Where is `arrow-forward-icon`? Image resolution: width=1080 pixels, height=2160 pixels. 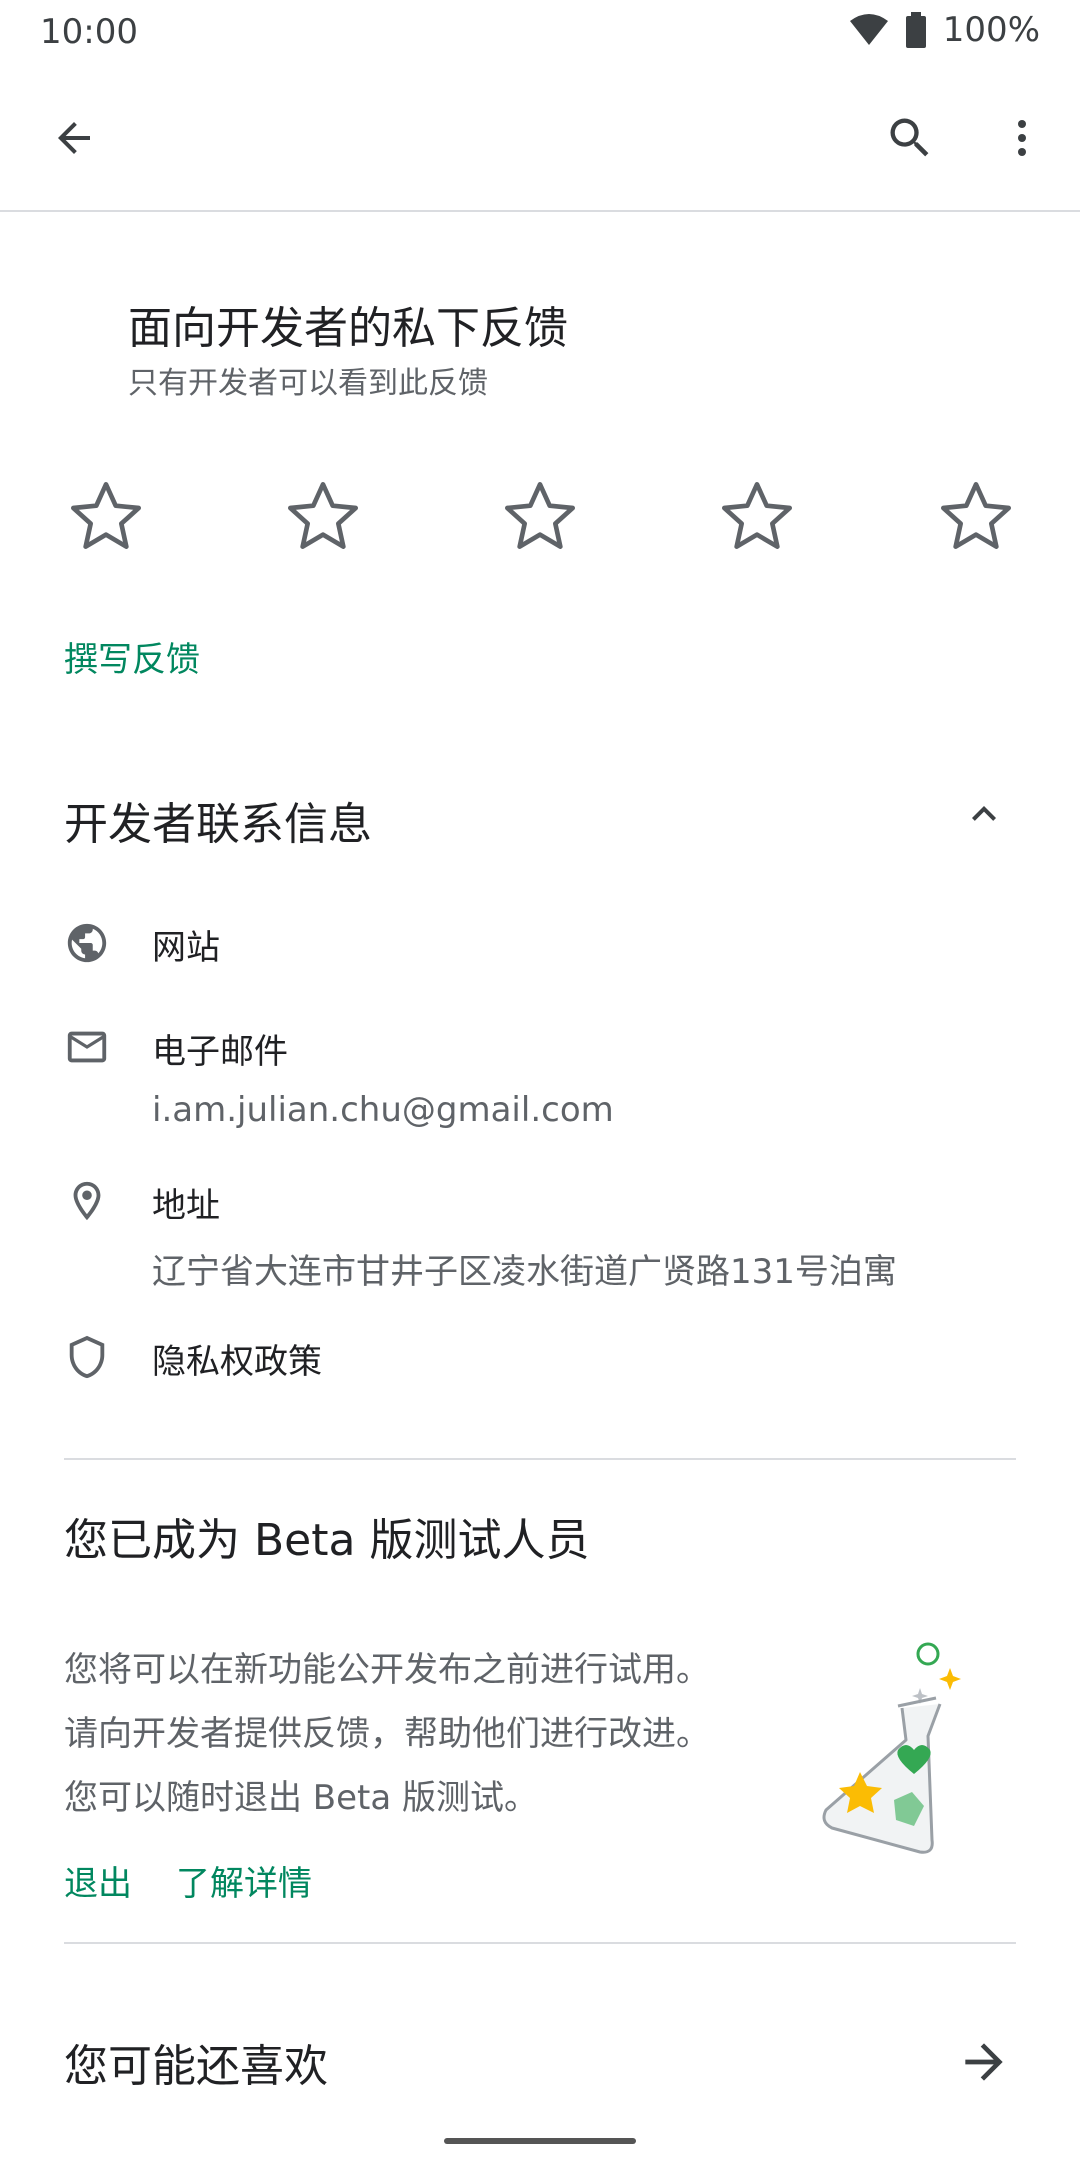 arrow-forward-icon is located at coordinates (984, 2062).